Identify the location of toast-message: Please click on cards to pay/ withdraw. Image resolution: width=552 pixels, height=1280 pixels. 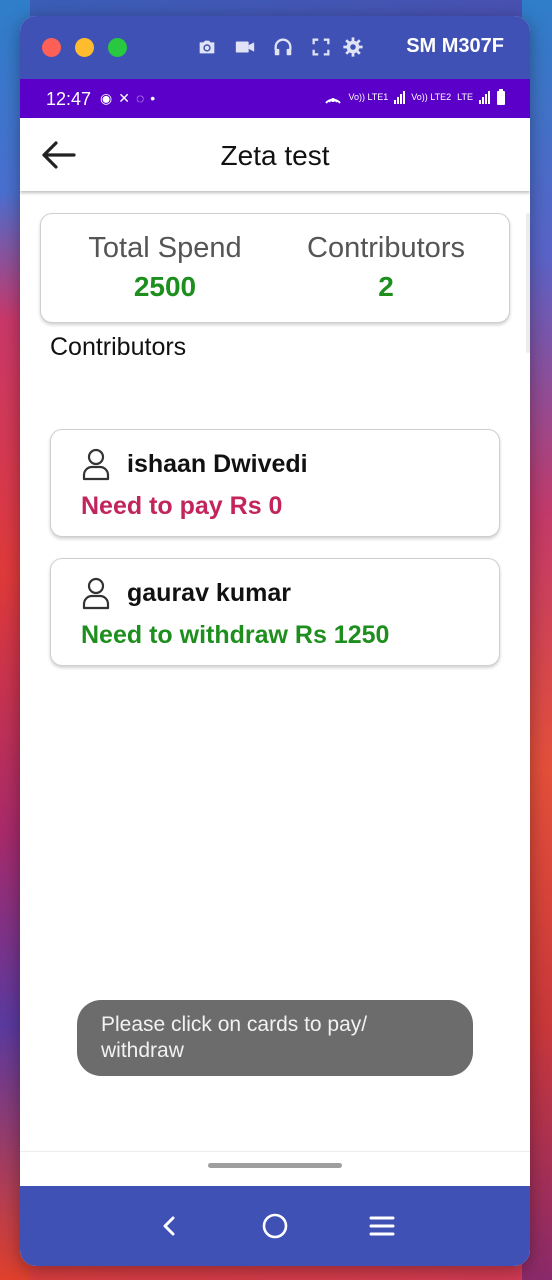
(275, 1038).